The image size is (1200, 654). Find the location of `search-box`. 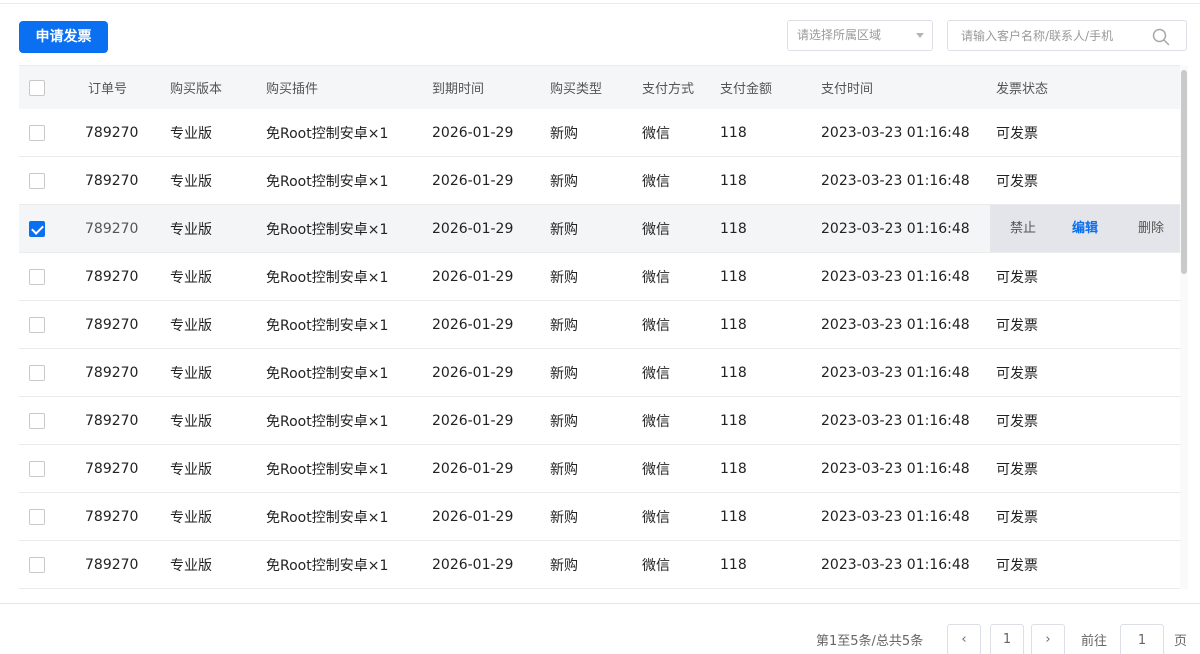

search-box is located at coordinates (1067, 35).